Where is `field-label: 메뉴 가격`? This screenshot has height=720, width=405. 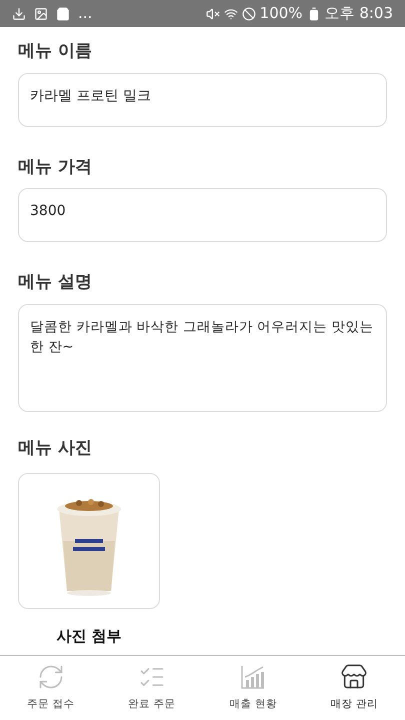 field-label: 메뉴 가격 is located at coordinates (55, 167).